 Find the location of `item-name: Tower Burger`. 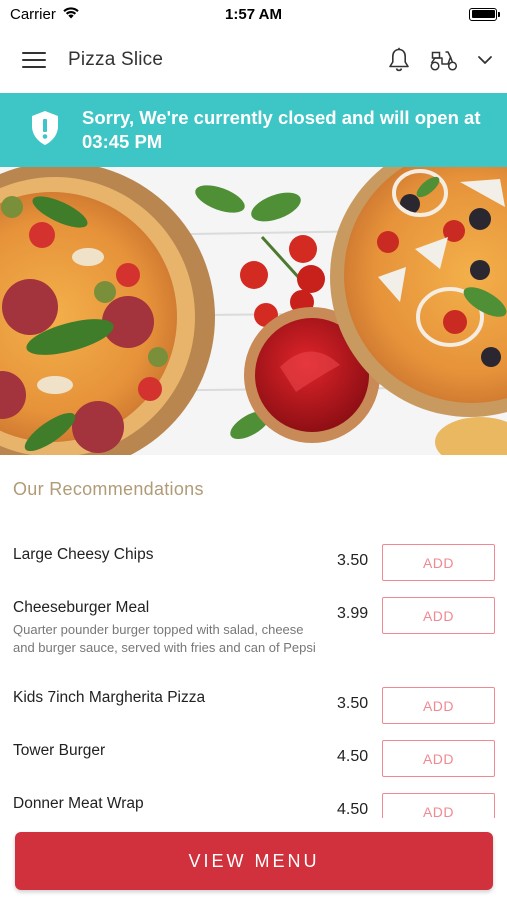

item-name: Tower Burger is located at coordinates (59, 750).